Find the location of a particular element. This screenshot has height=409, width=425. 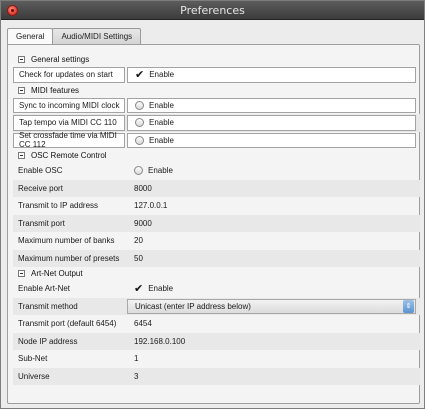

row-label: Enable Art-Net is located at coordinates (44, 289).